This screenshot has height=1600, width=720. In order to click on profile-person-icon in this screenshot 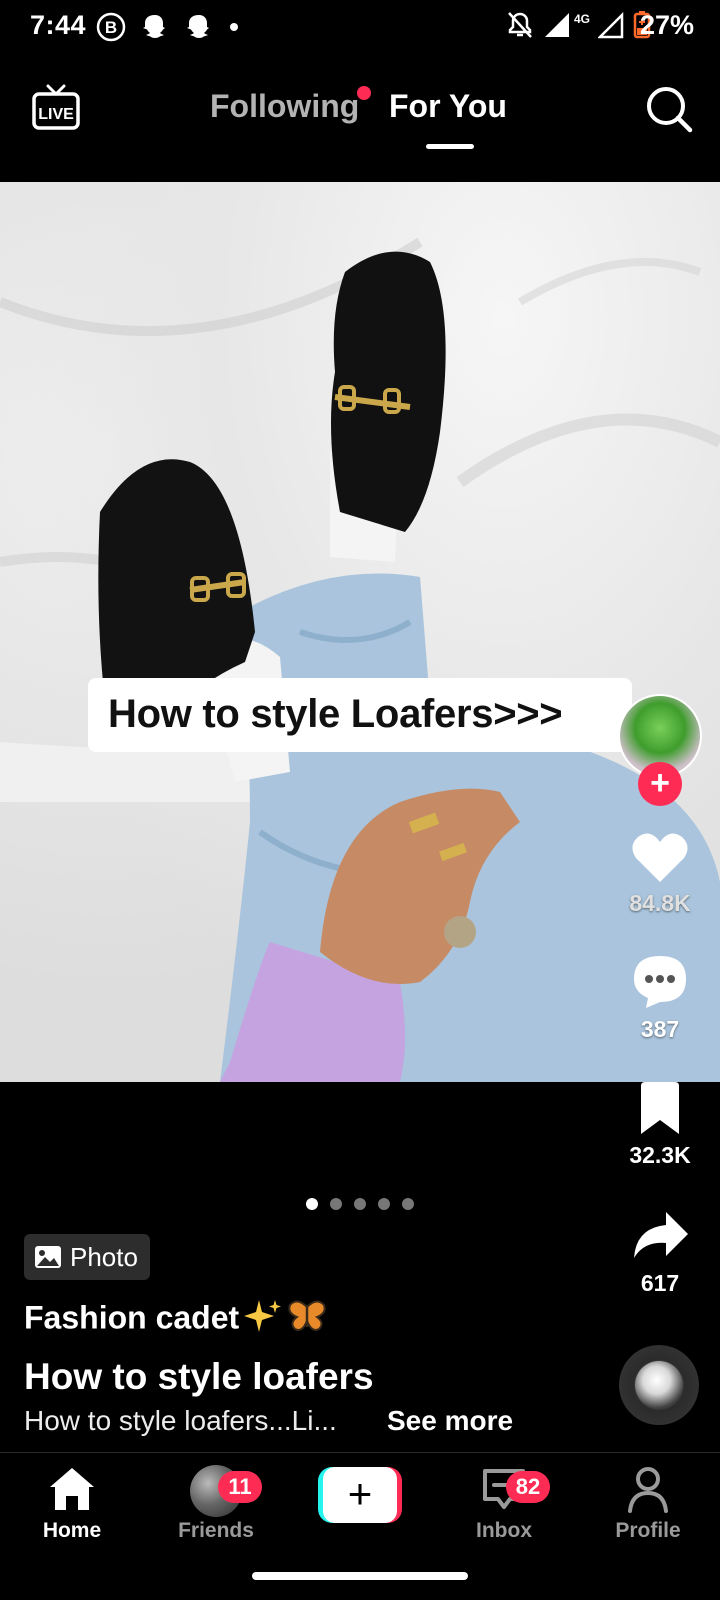, I will do `click(648, 1490)`.